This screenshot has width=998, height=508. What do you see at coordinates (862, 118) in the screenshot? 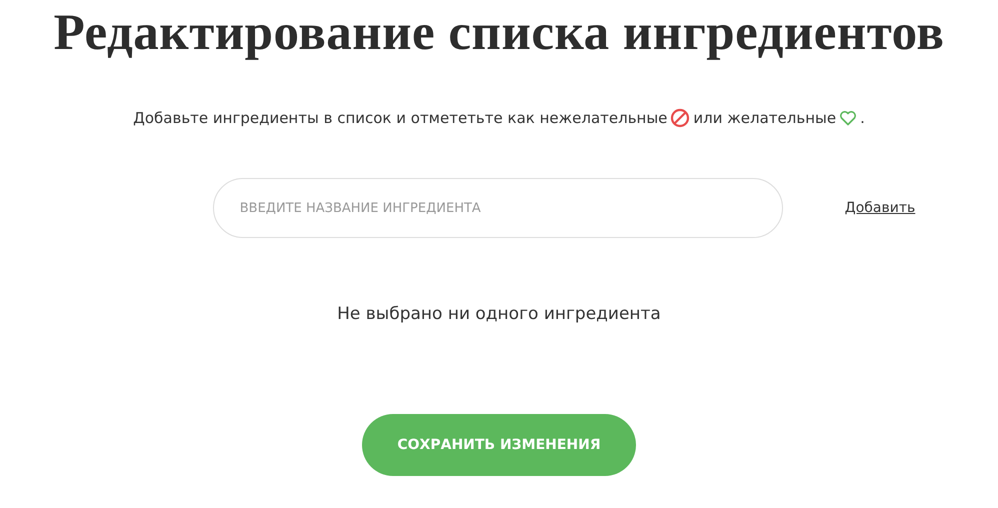
I see `intro-punctuation: .` at bounding box center [862, 118].